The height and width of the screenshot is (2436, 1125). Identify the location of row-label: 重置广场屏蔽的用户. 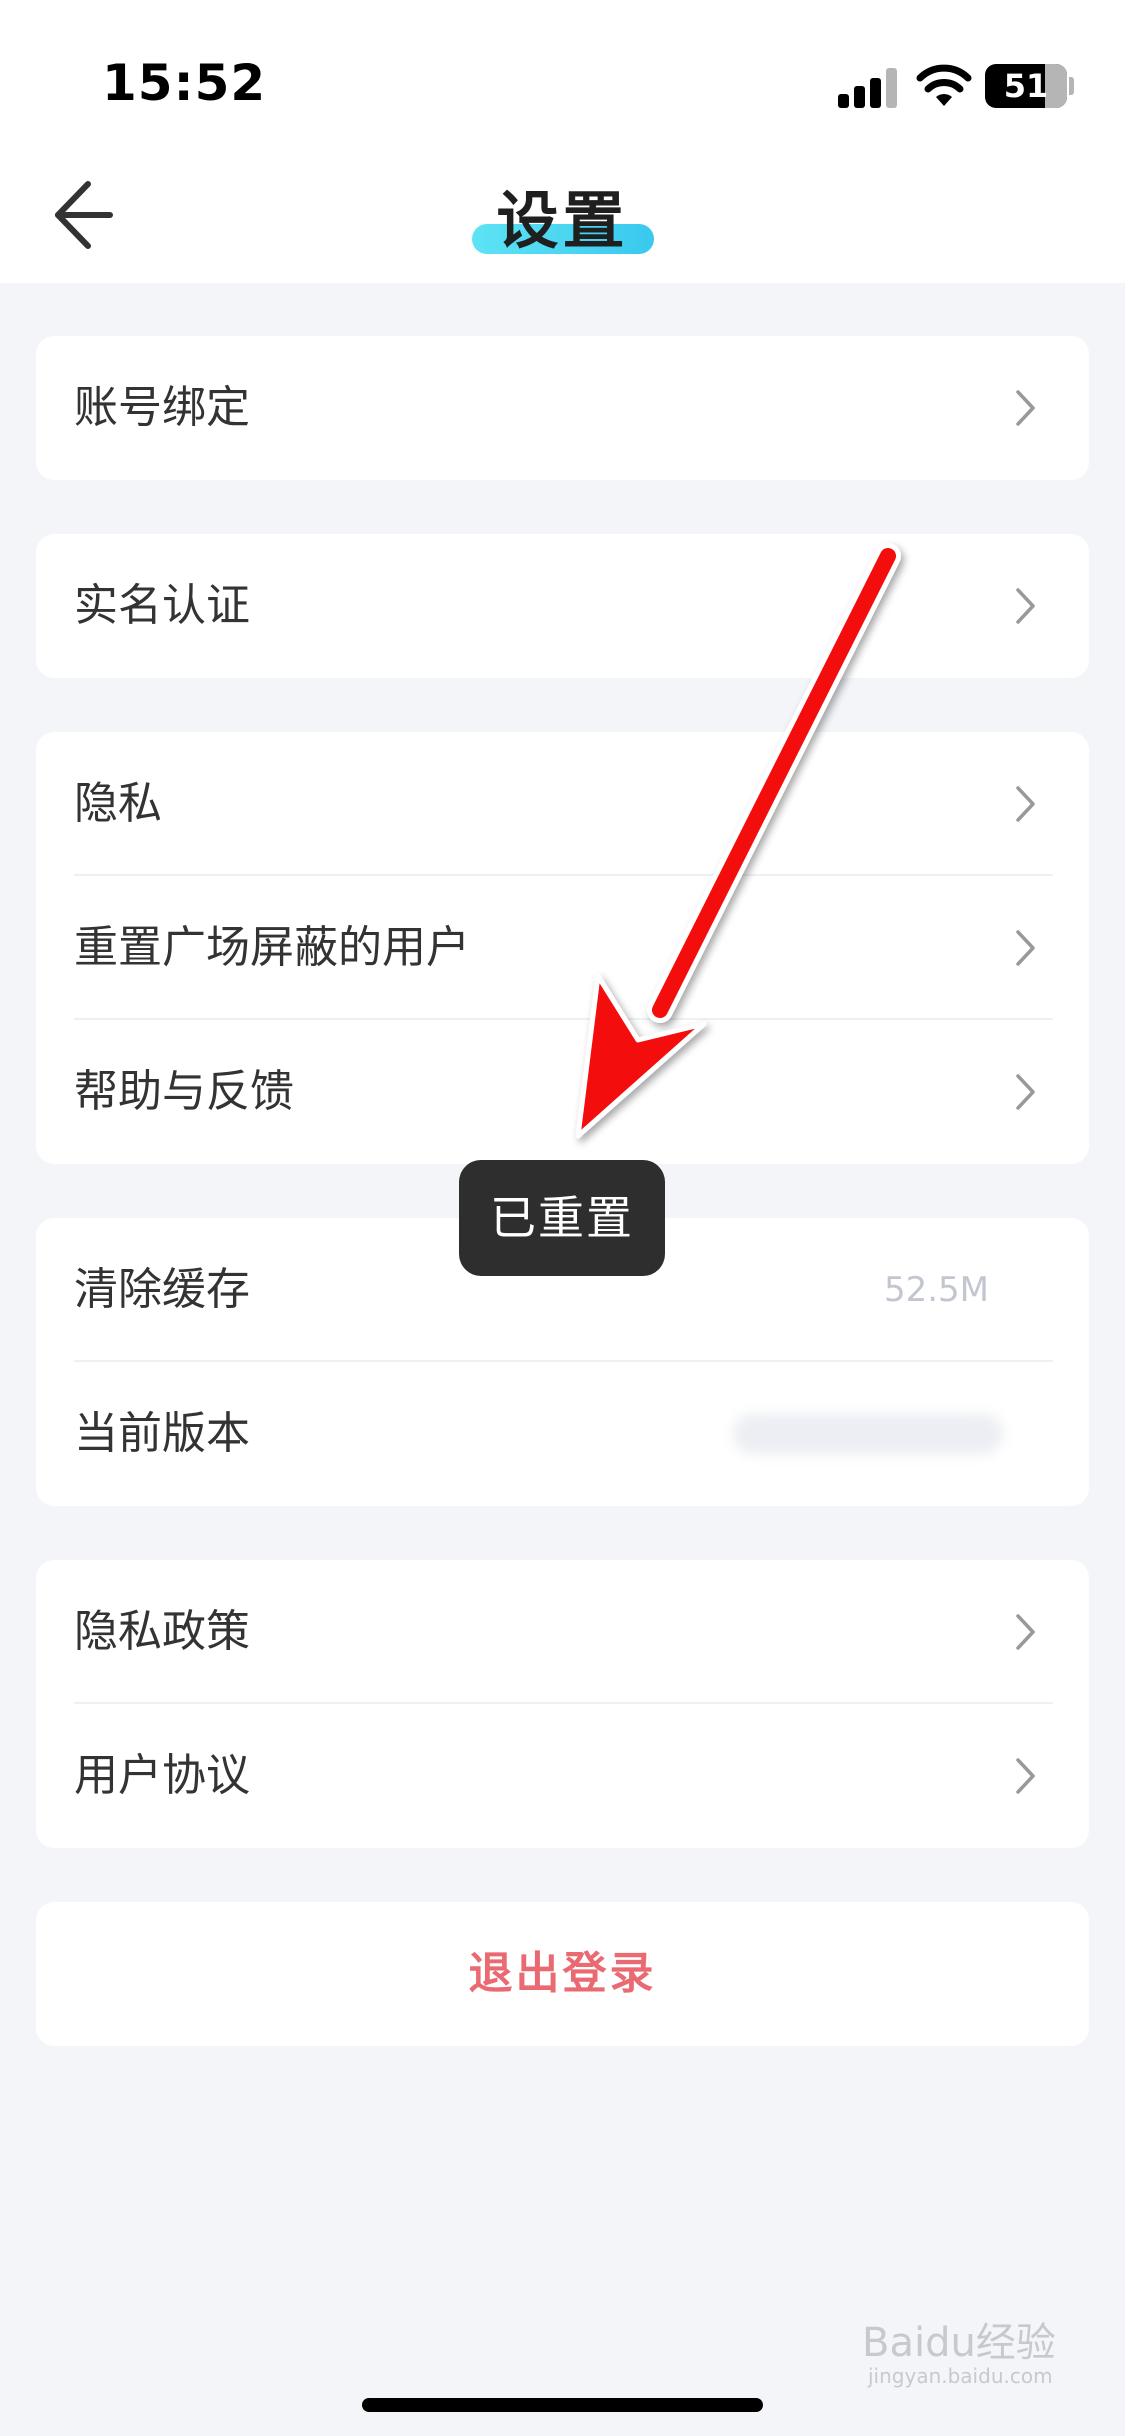
(272, 947).